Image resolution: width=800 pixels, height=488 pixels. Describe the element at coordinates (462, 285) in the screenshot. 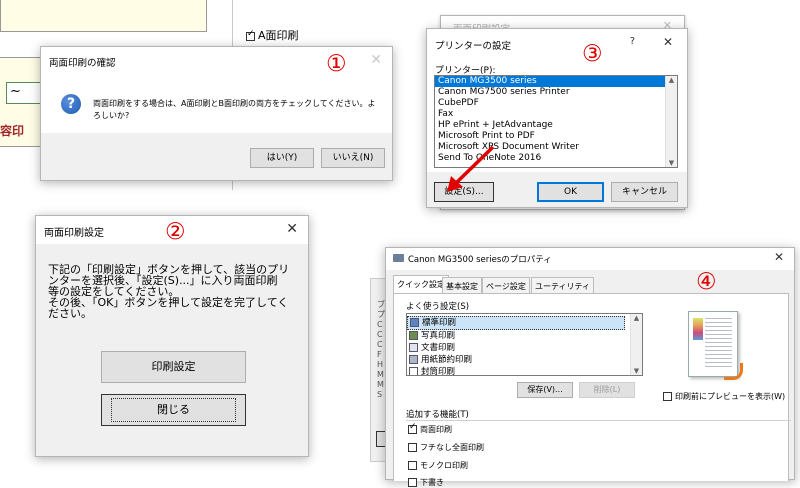

I see `tab-main: 基本設定` at that location.